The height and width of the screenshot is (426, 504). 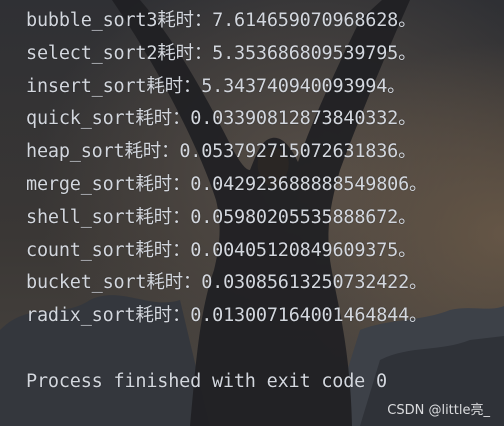 I want to click on console-line: quick_sort耗时：0.03390812873840332。, so click(x=221, y=119).